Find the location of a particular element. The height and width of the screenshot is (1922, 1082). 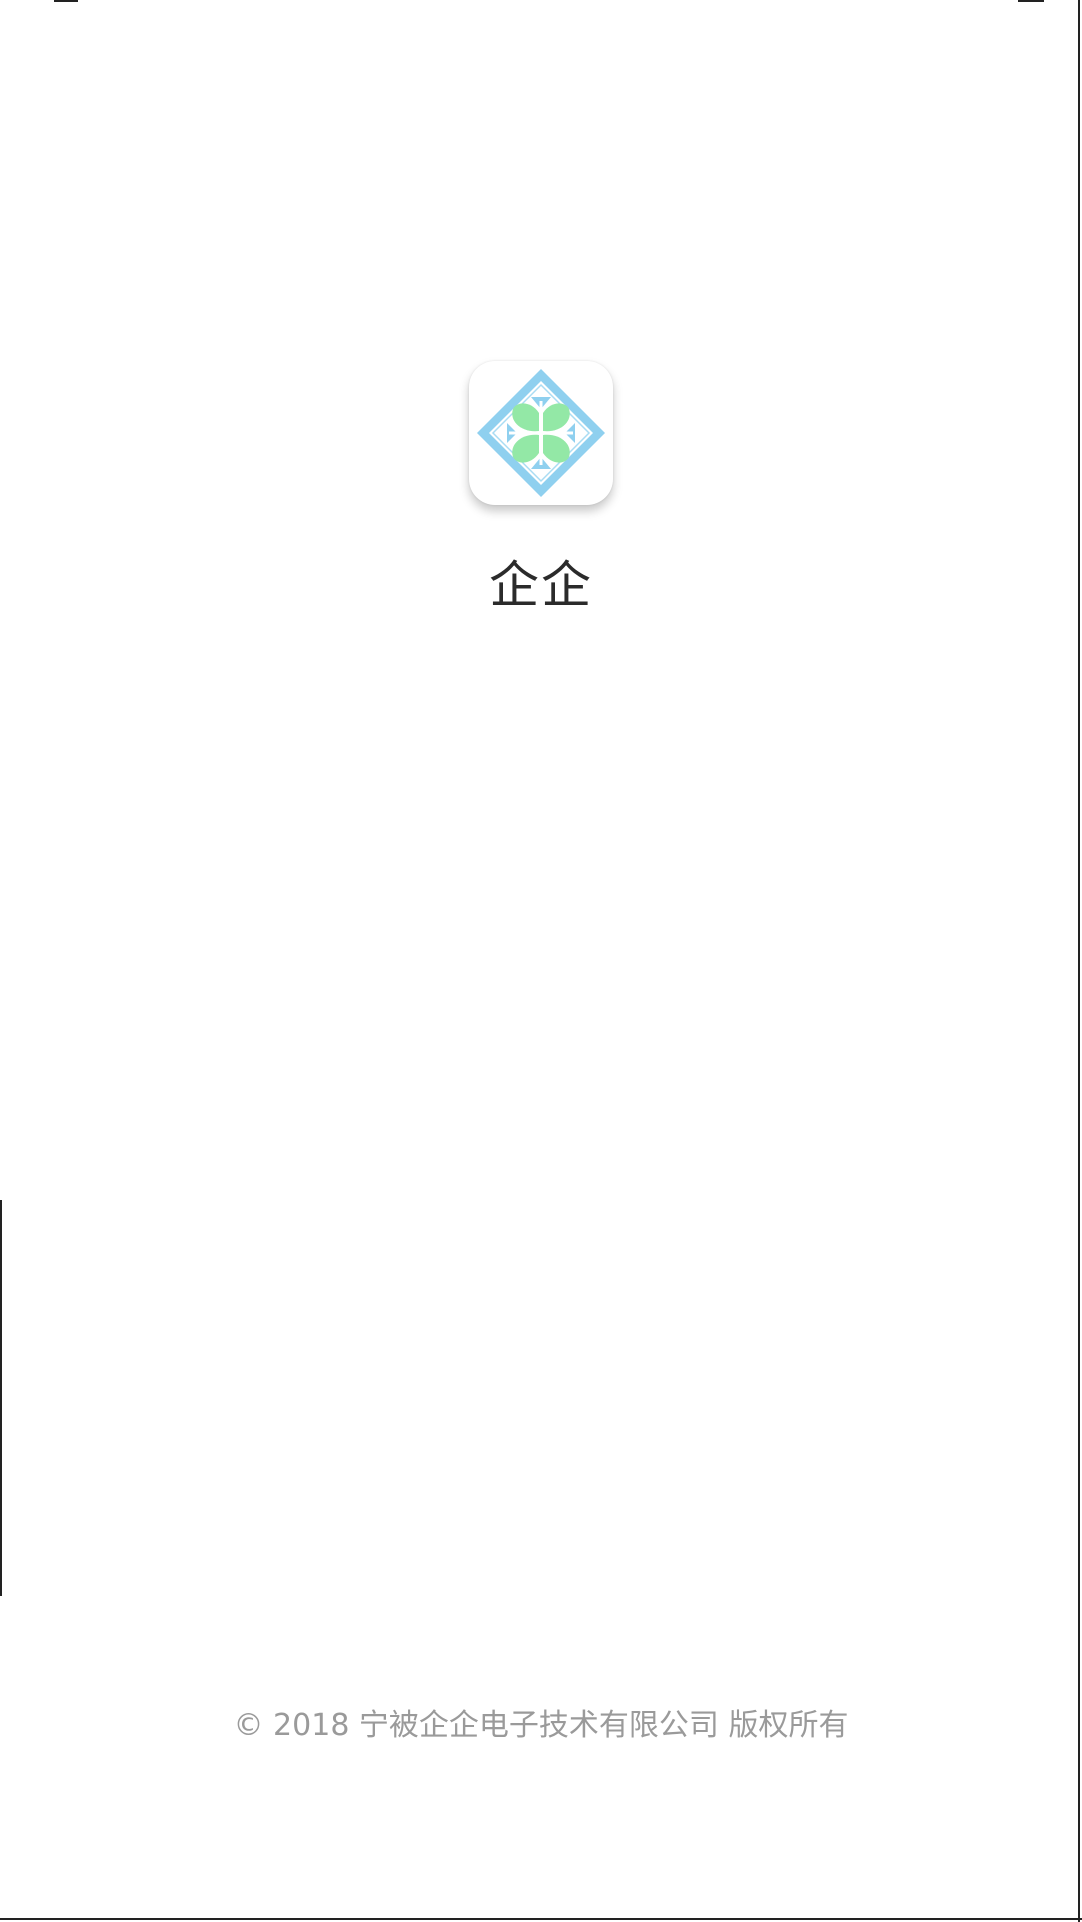

clover-diamond-logo-icon is located at coordinates (541, 433).